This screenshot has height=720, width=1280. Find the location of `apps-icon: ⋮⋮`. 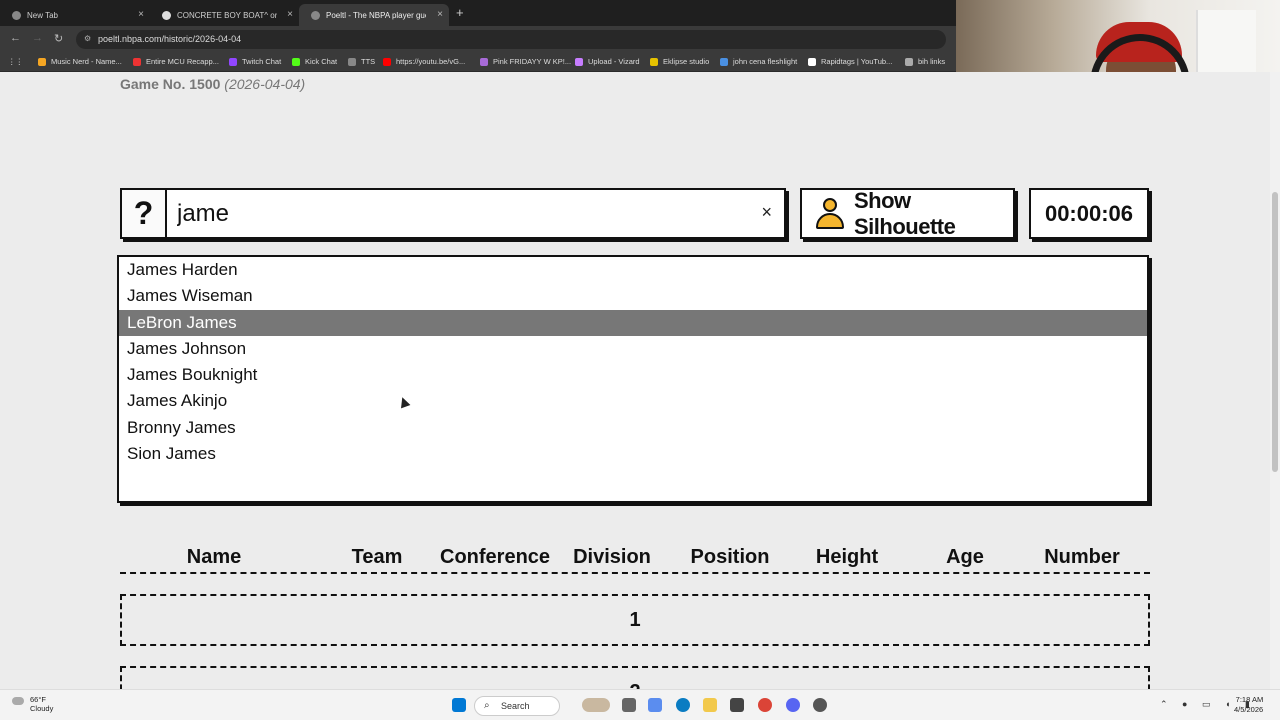

apps-icon: ⋮⋮ is located at coordinates (15, 61).